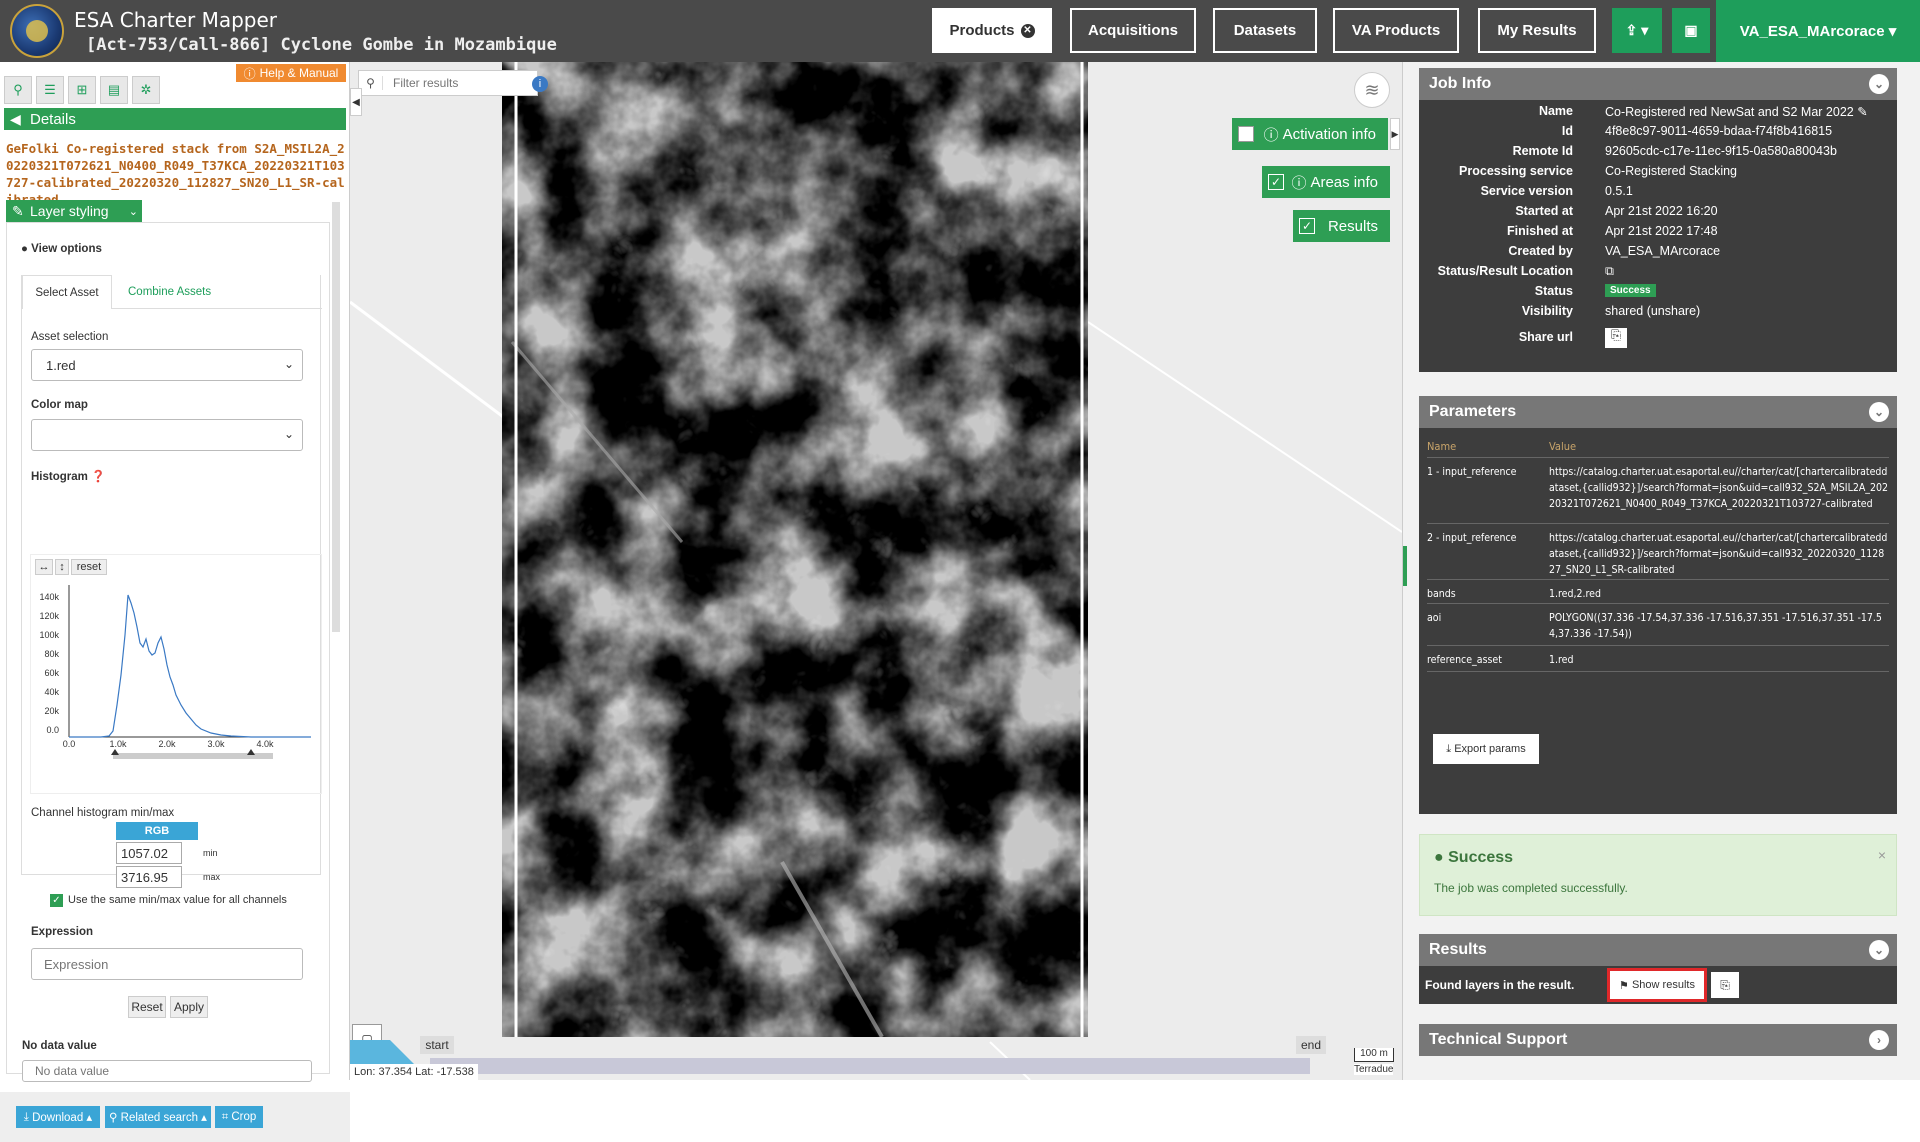 This screenshot has height=1142, width=1920. I want to click on layers-icon: ≋, so click(1372, 90).